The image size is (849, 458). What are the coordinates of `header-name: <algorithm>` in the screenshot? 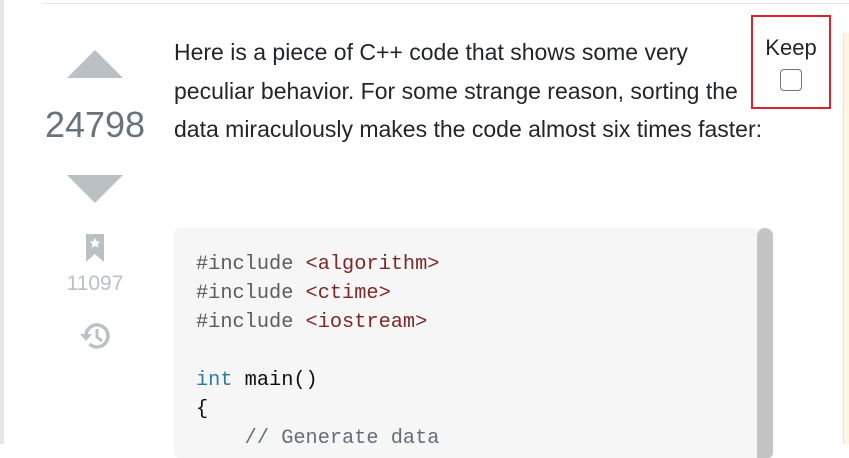 It's located at (372, 264).